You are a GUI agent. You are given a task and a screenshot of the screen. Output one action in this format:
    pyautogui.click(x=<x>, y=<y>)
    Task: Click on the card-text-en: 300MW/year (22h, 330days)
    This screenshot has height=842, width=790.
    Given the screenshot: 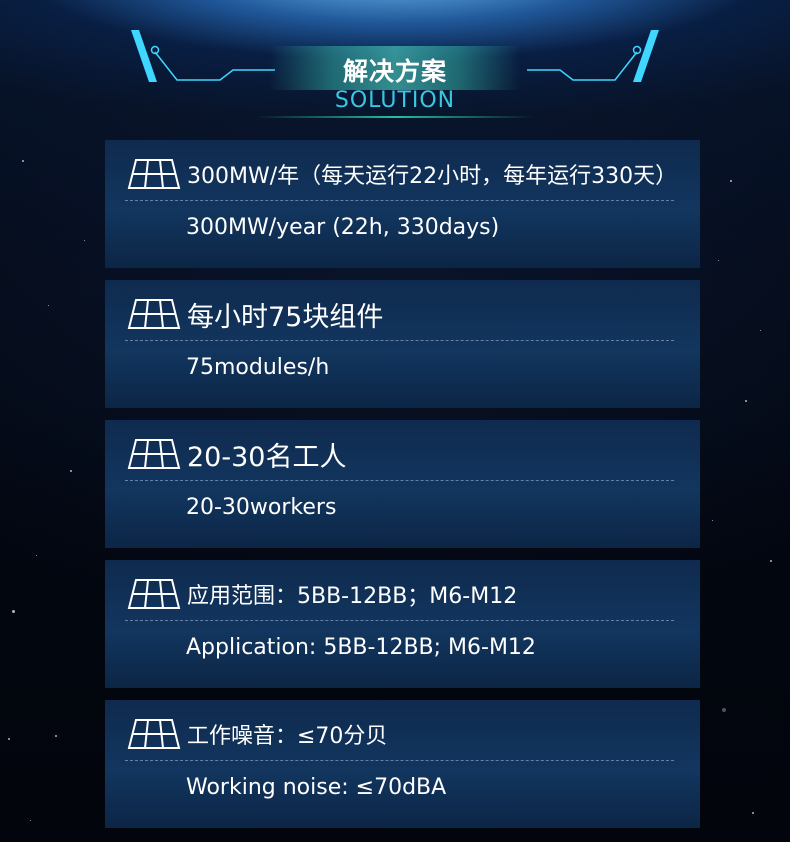 What is the action you would take?
    pyautogui.click(x=343, y=227)
    